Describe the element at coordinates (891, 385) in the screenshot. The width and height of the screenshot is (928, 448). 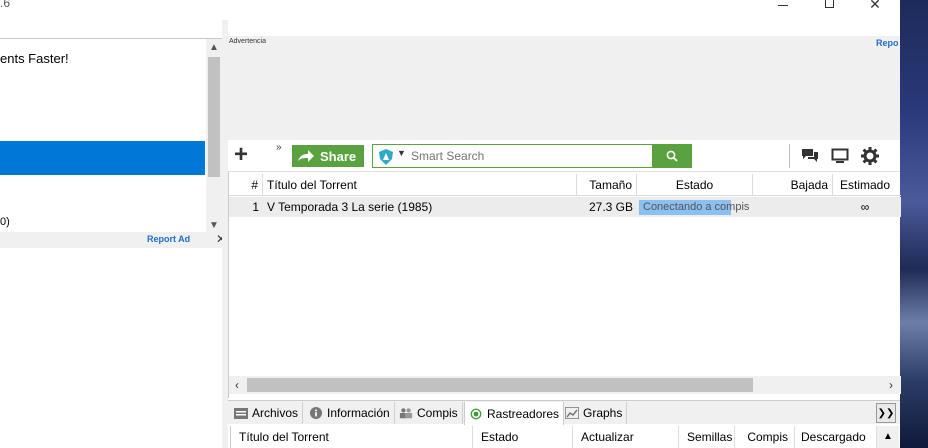
I see `scroll-right-icon: ›` at that location.